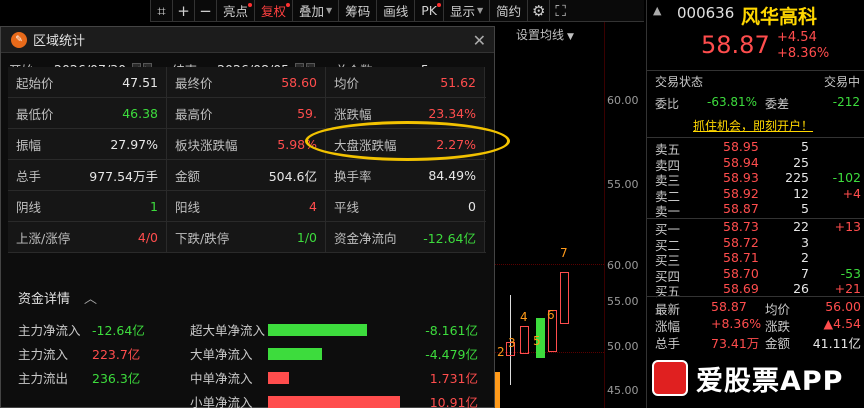 The image size is (864, 408). Describe the element at coordinates (508, 10) in the screenshot. I see `toolbar-simple-button: 简约` at that location.